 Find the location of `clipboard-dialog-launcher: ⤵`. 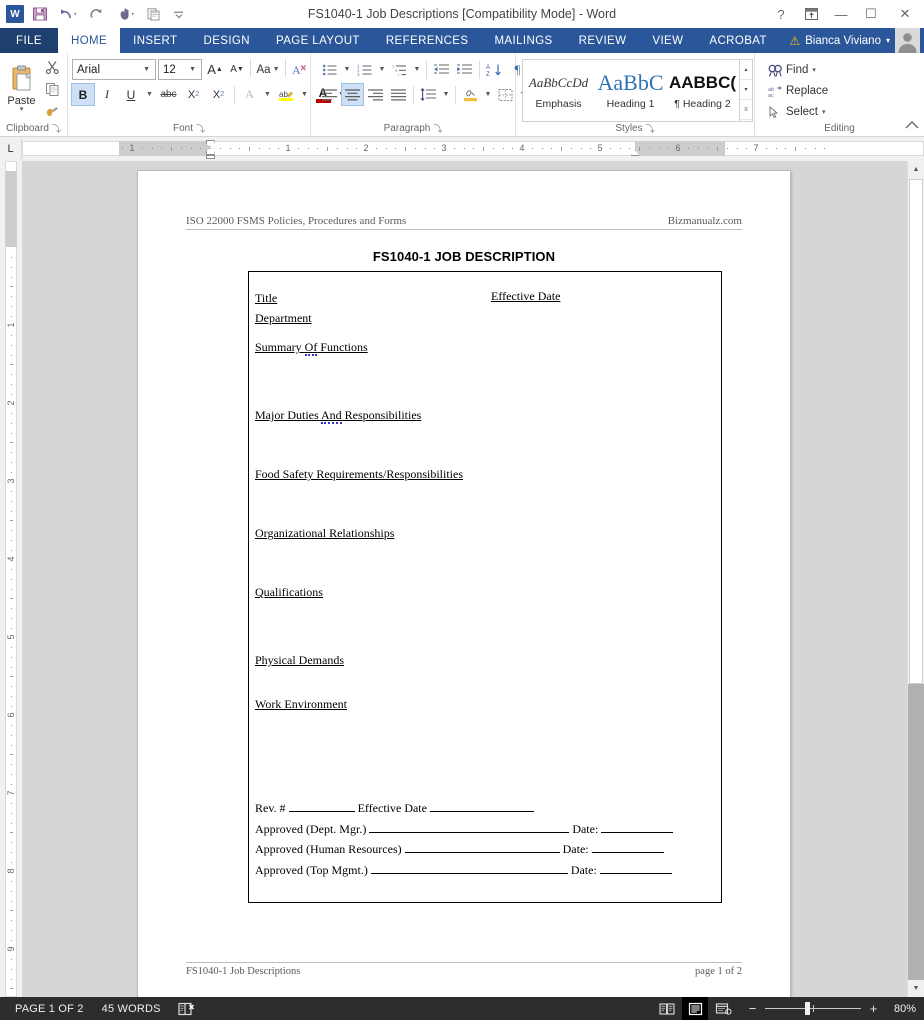

clipboard-dialog-launcher: ⤵ is located at coordinates (56, 129).